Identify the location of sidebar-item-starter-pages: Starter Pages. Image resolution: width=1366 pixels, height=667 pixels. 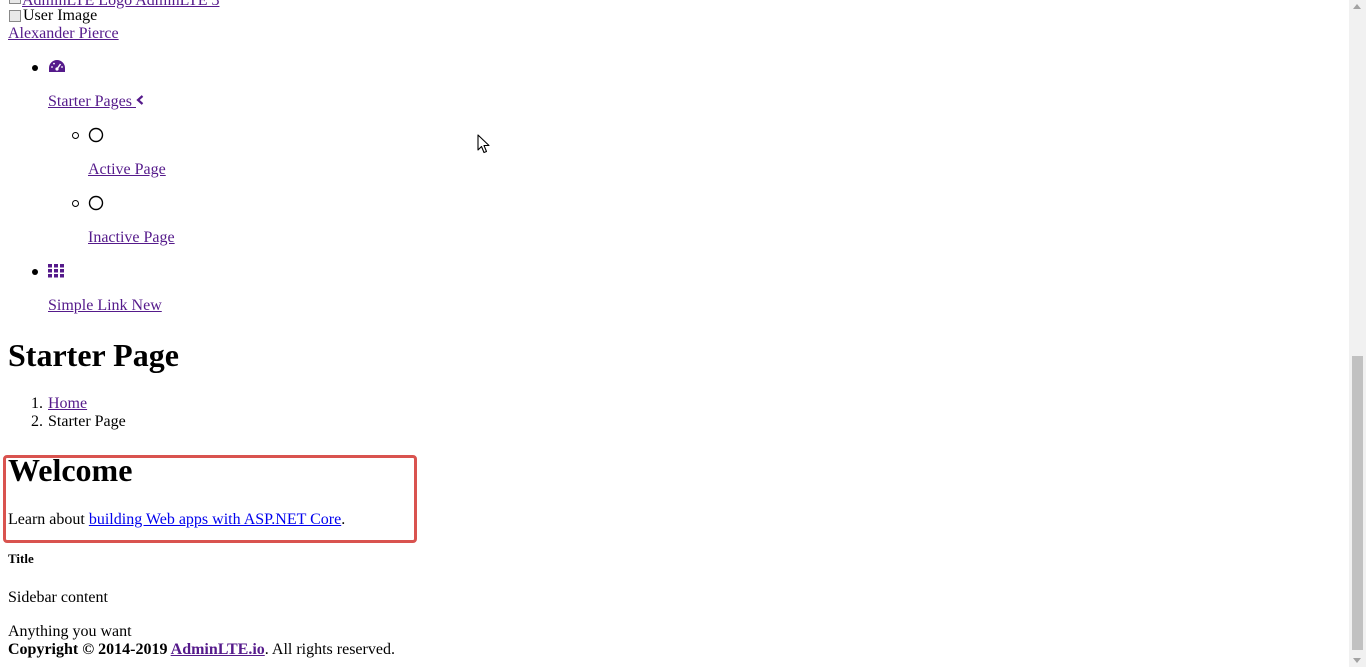
(96, 102).